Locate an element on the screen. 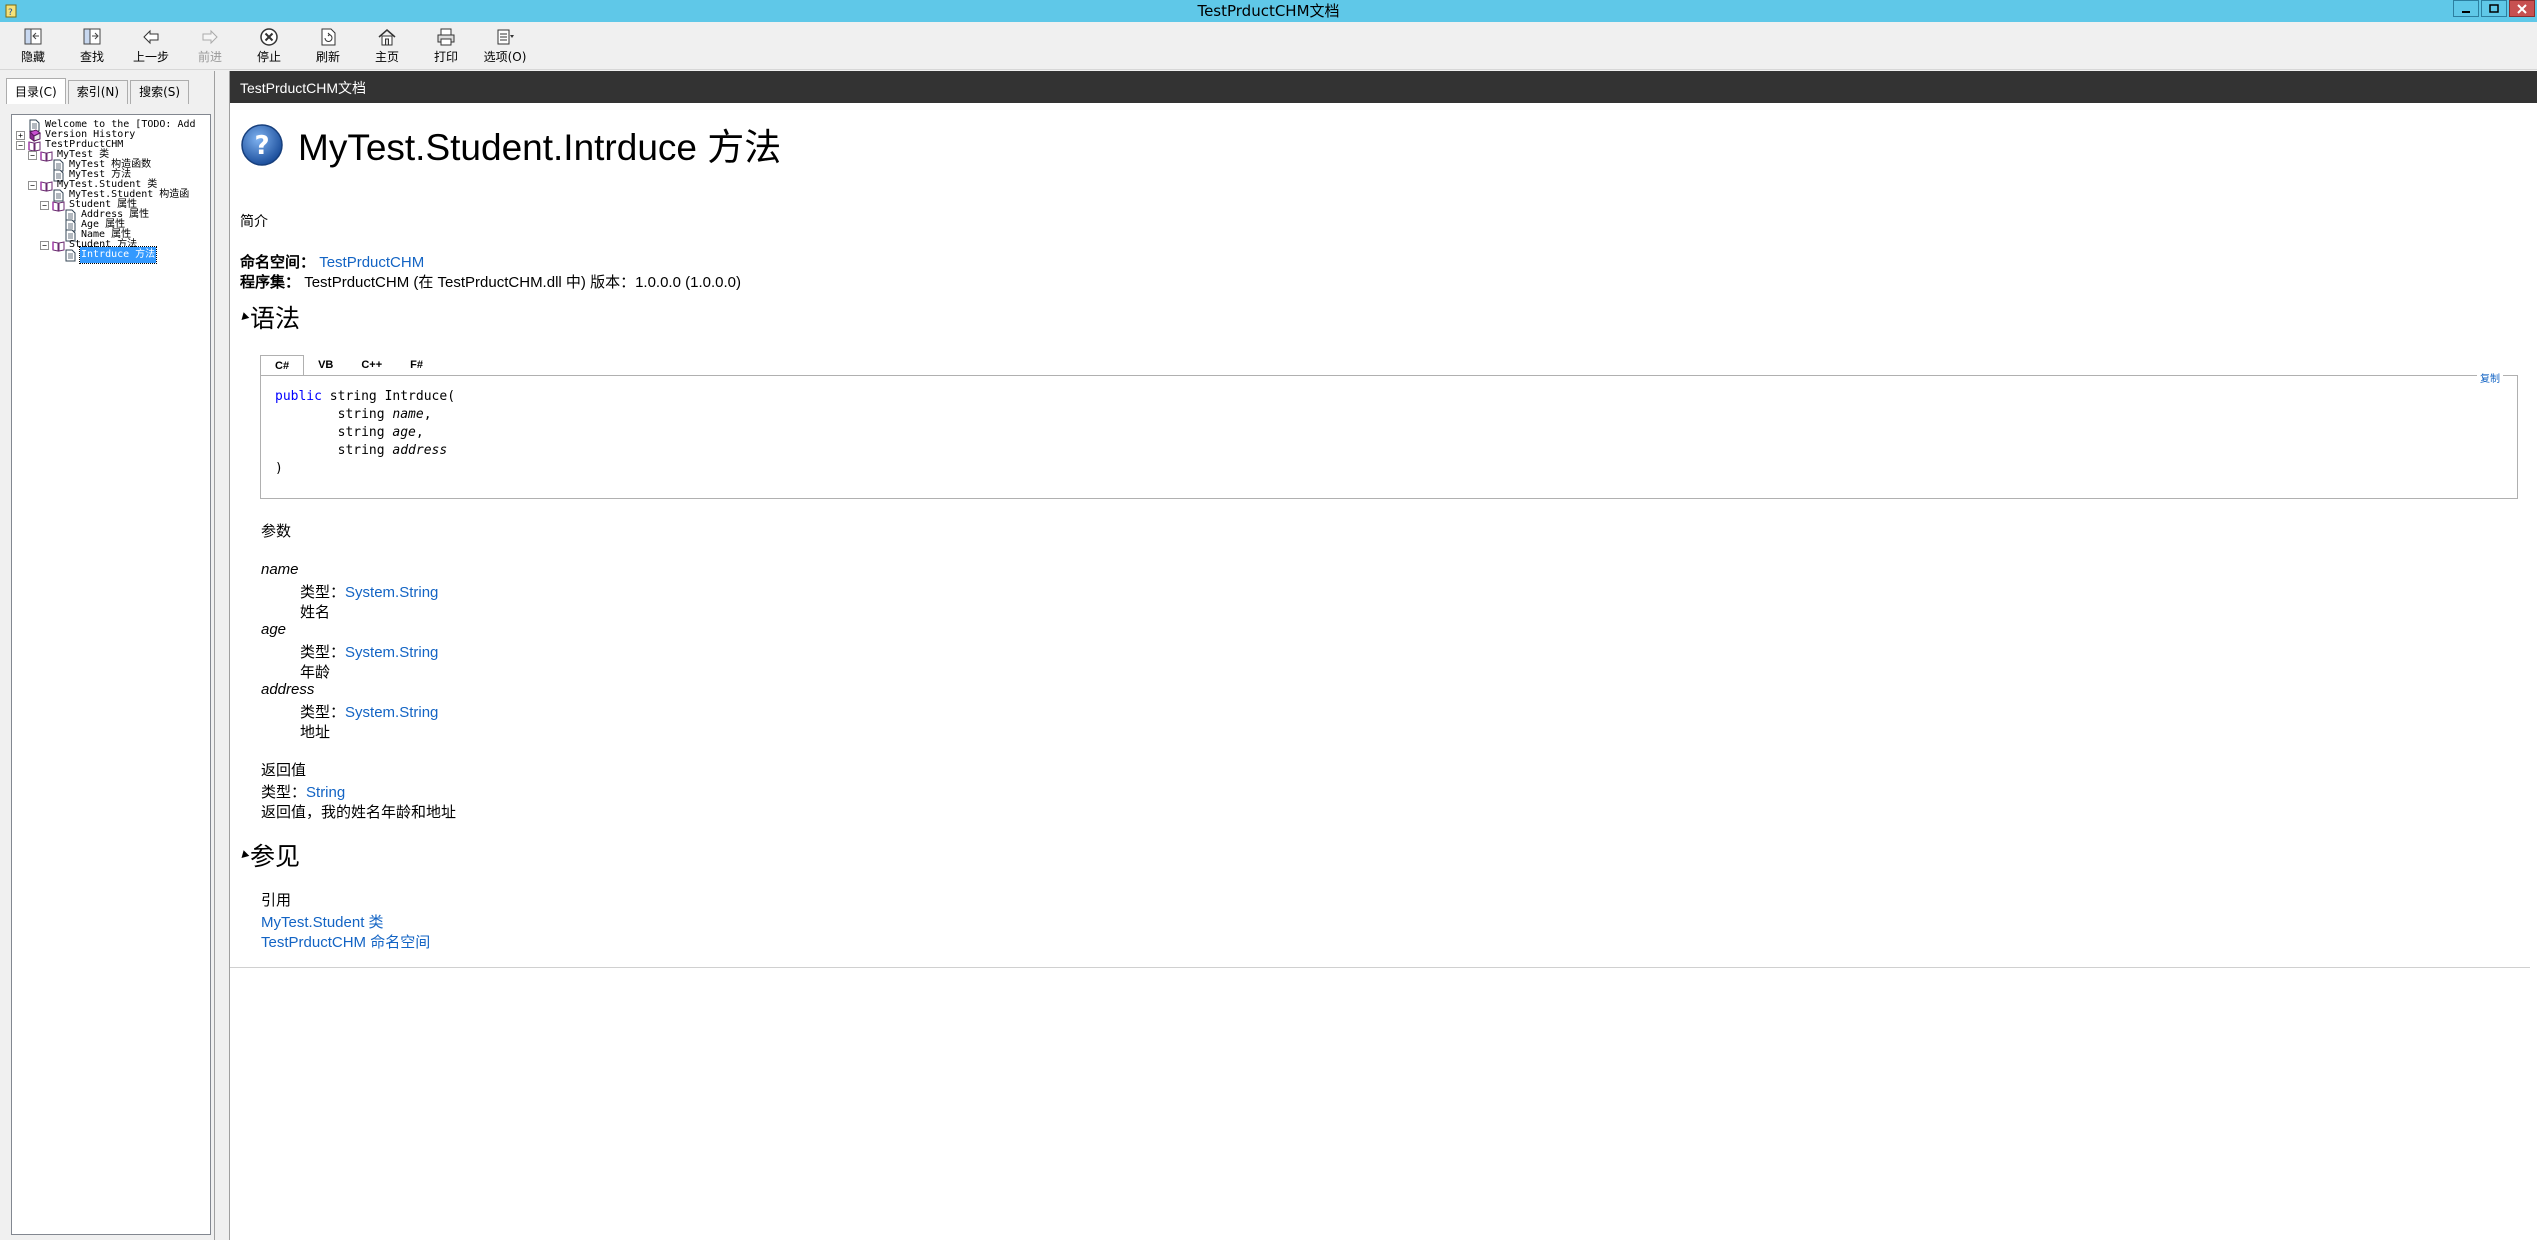 The image size is (2537, 1240). stop-icon is located at coordinates (269, 37).